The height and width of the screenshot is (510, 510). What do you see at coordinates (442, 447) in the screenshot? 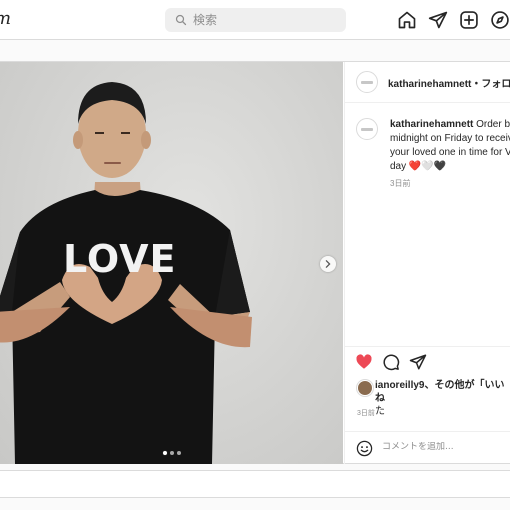
I see `comment-input` at bounding box center [442, 447].